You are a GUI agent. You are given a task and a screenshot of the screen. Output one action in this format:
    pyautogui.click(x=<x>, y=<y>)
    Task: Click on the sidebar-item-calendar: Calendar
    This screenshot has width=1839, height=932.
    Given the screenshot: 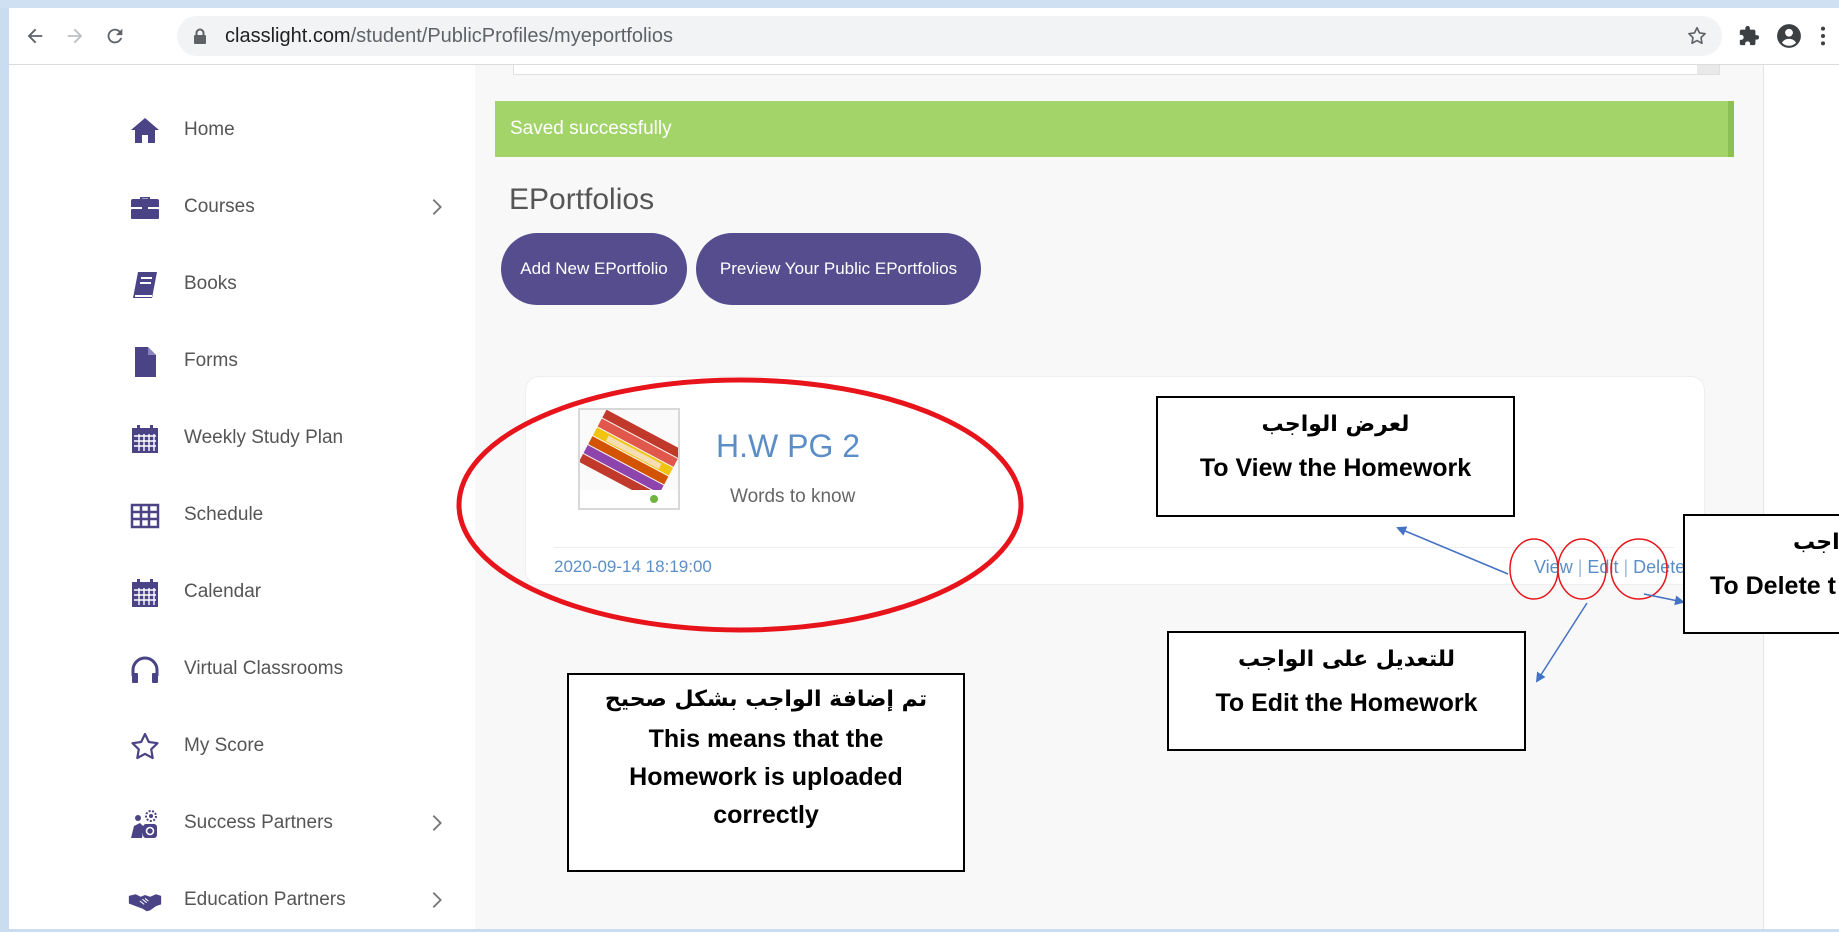 What is the action you would take?
    pyautogui.click(x=288, y=592)
    